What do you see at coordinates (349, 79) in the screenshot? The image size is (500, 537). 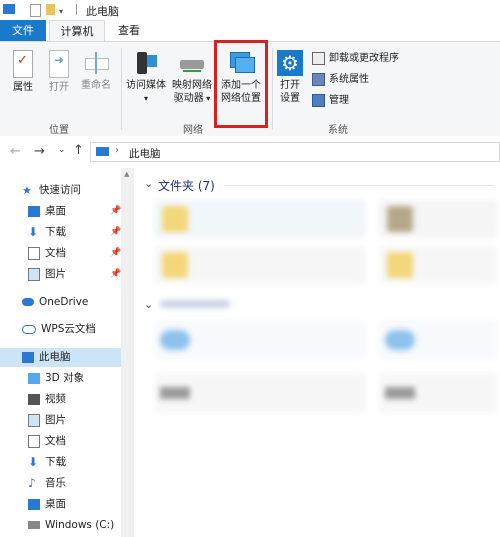 I see `system-properties-label: 系统属性` at bounding box center [349, 79].